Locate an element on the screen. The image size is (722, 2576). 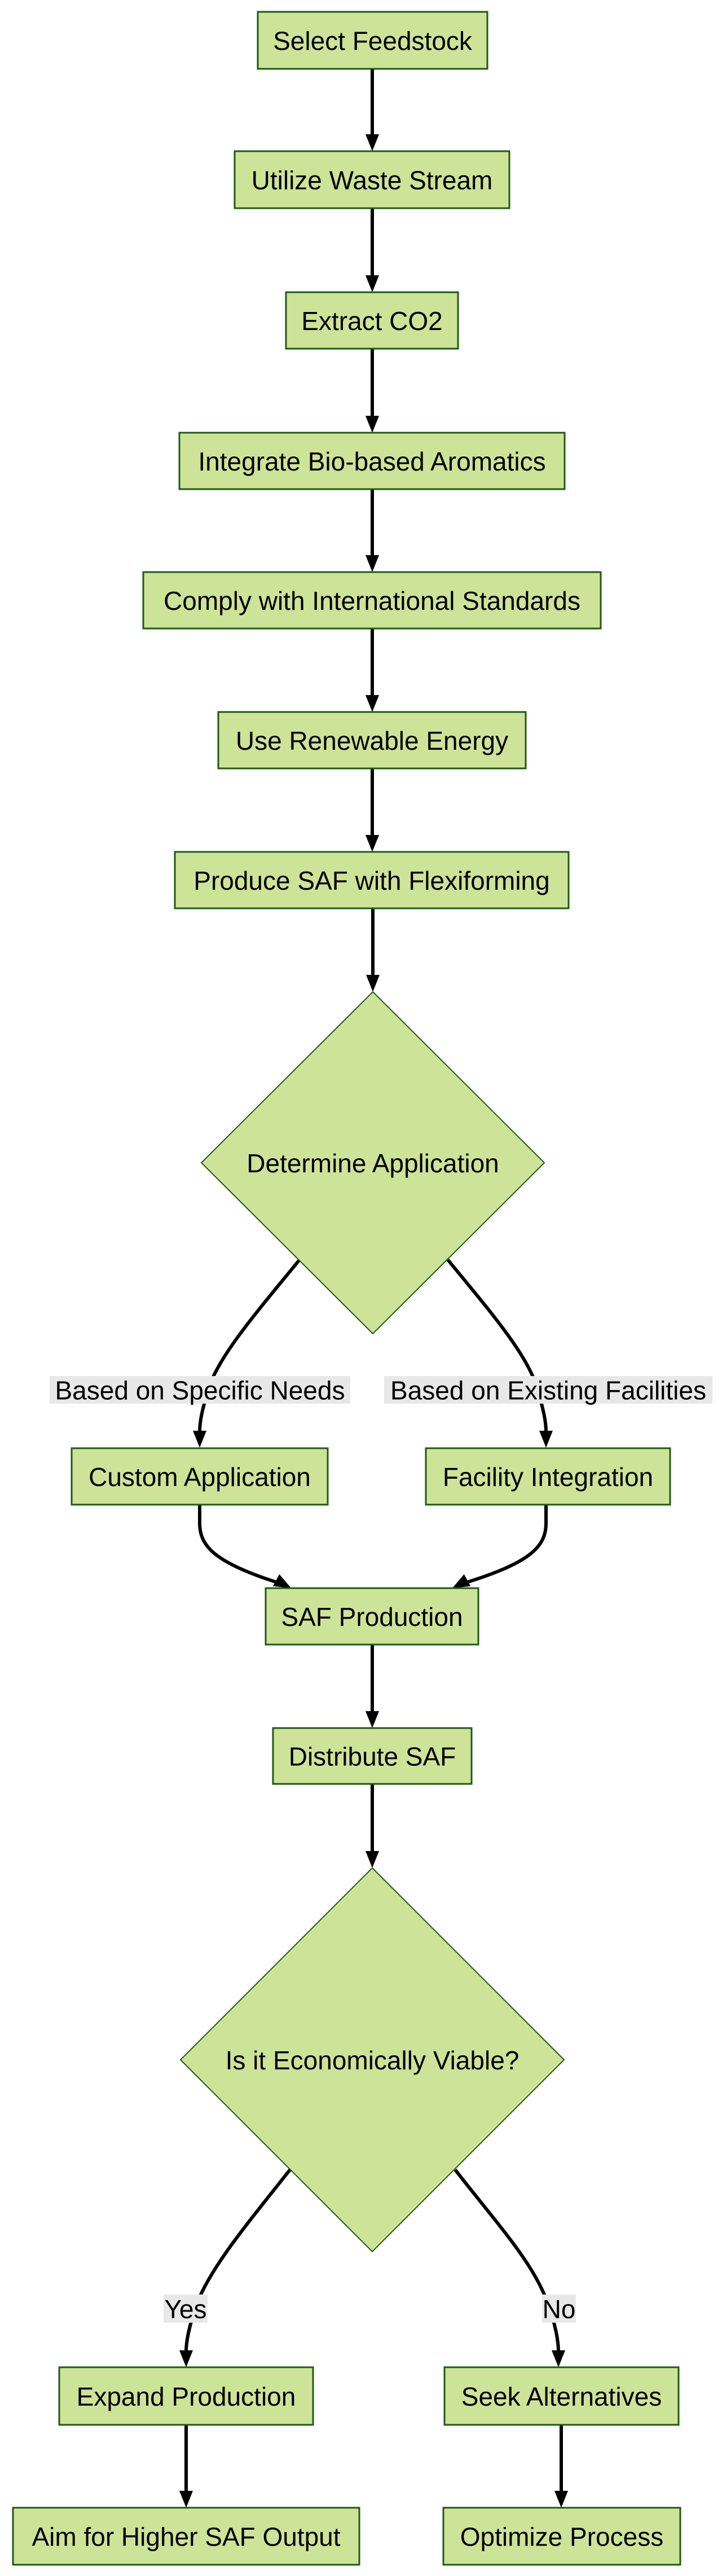
node-extract-co2: Extract CO2 is located at coordinates (372, 321).